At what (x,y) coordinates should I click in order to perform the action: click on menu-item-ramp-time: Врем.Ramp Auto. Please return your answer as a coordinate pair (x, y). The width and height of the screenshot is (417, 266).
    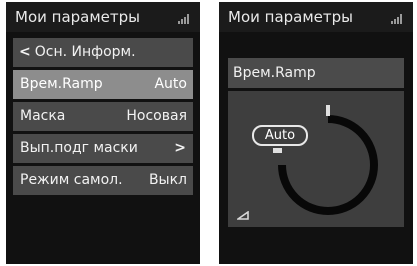
    Looking at the image, I should click on (103, 84).